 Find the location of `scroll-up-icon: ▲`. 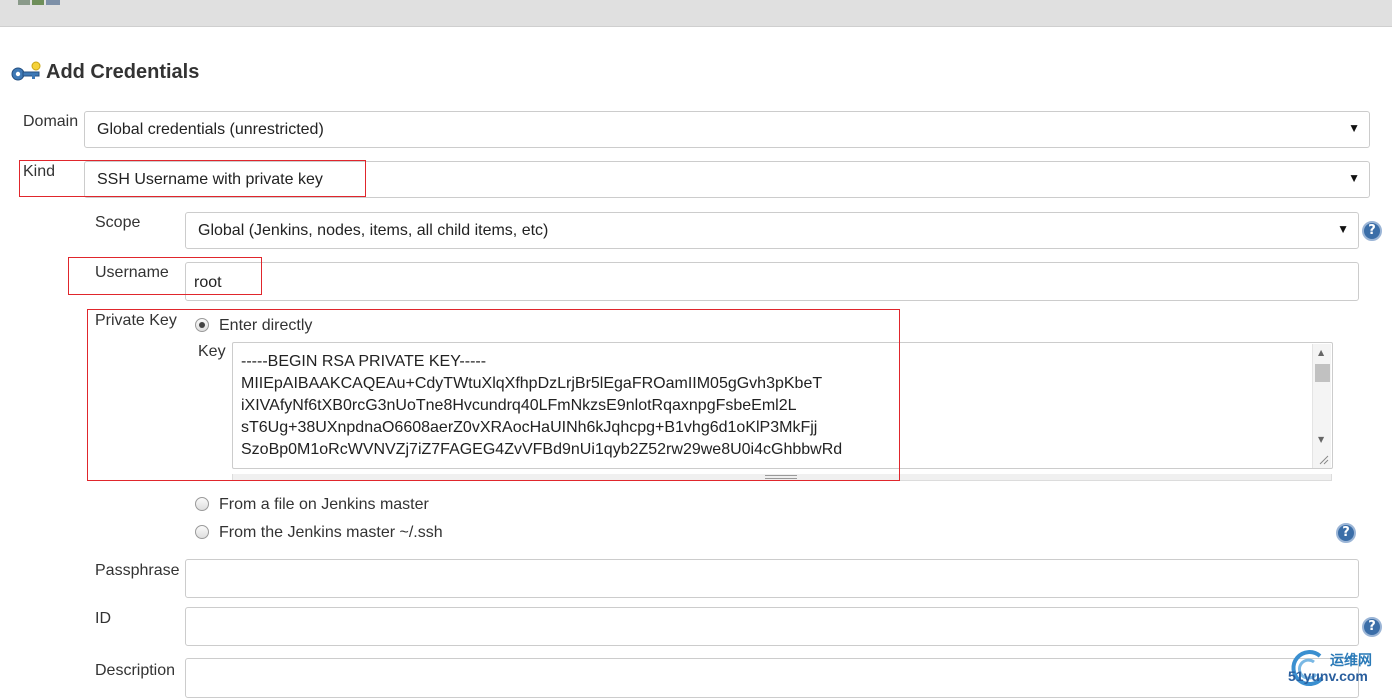

scroll-up-icon: ▲ is located at coordinates (1321, 352).